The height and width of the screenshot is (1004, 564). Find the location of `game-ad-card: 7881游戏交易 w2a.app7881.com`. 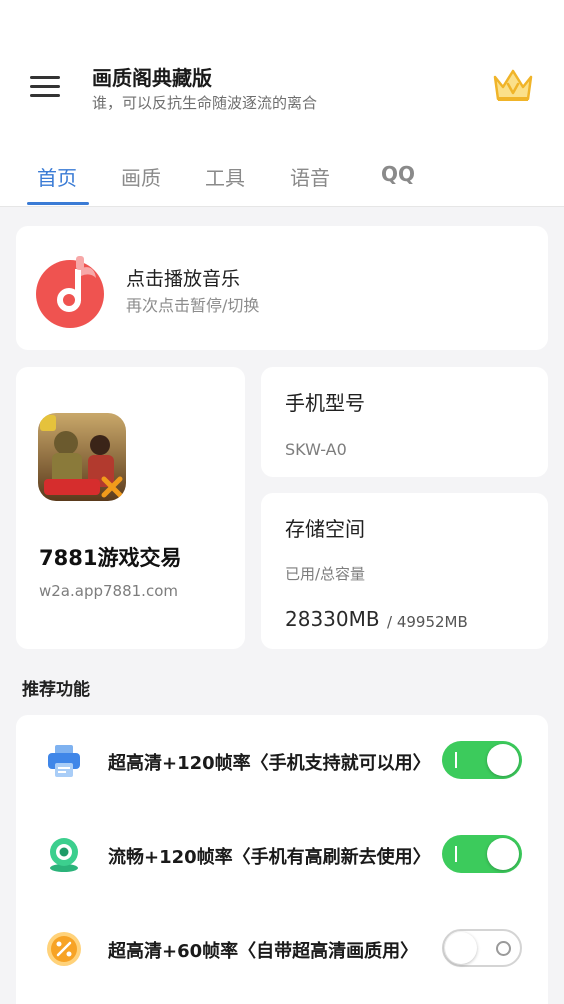

game-ad-card: 7881游戏交易 w2a.app7881.com is located at coordinates (130, 508).